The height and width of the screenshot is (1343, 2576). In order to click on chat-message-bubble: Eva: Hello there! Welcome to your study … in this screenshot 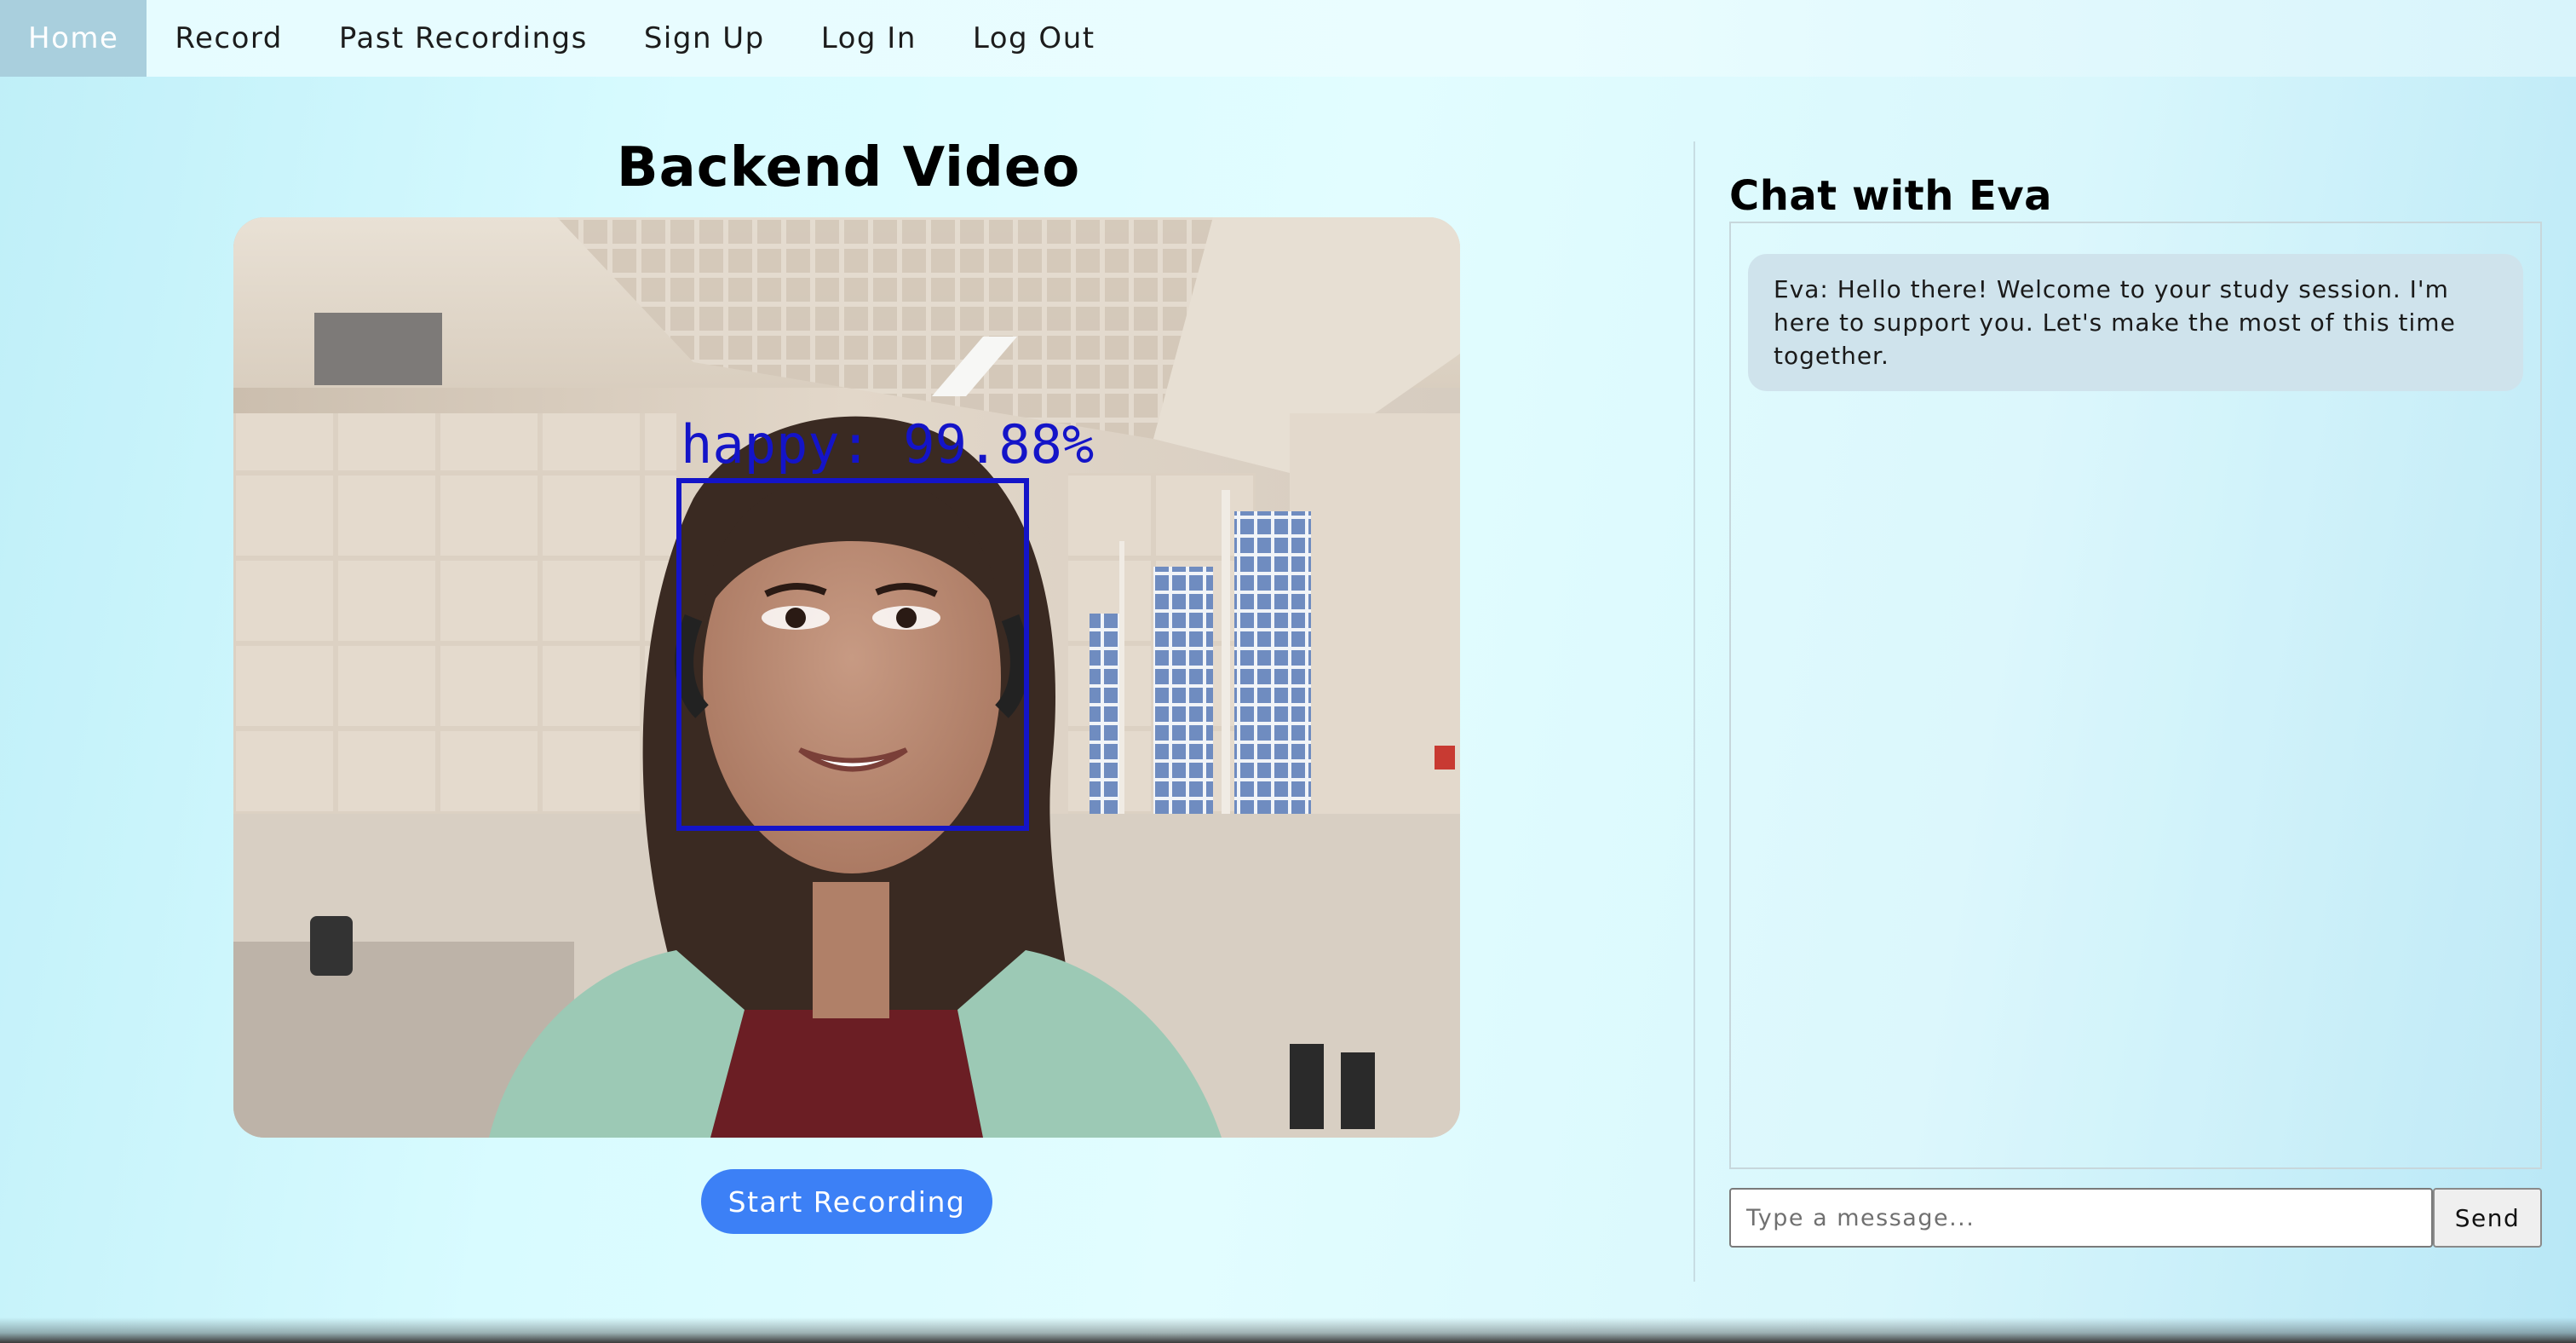, I will do `click(2136, 322)`.